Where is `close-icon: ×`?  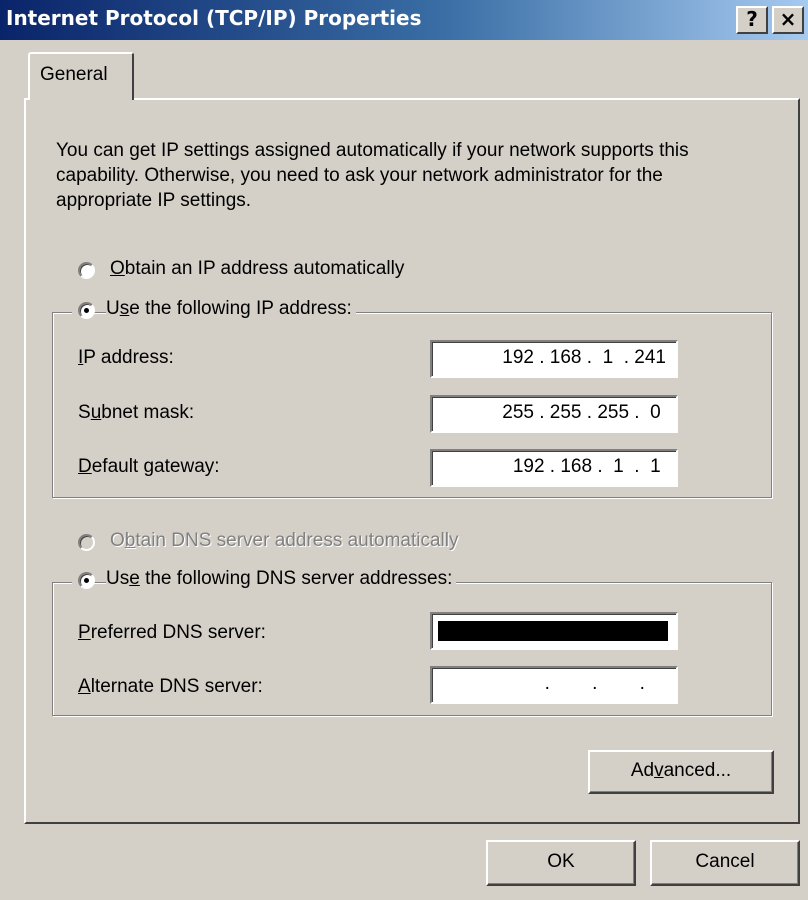
close-icon: × is located at coordinates (788, 19).